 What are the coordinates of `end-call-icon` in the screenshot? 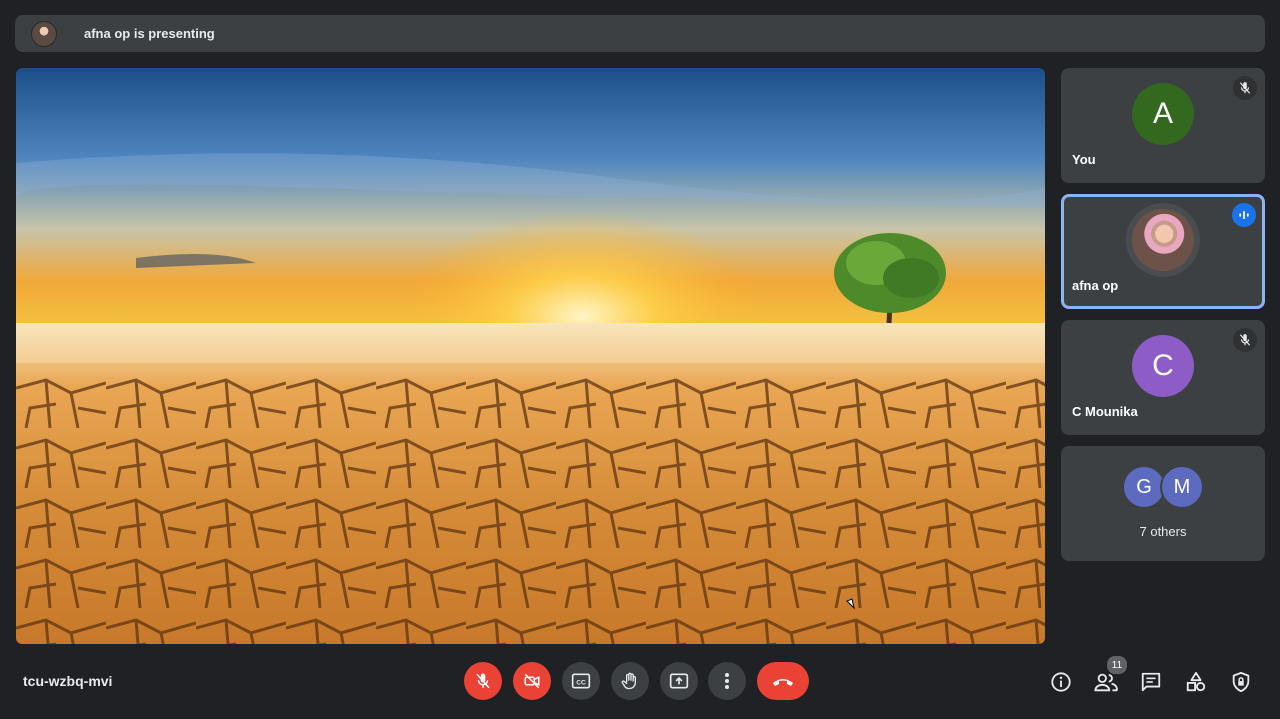 It's located at (783, 682).